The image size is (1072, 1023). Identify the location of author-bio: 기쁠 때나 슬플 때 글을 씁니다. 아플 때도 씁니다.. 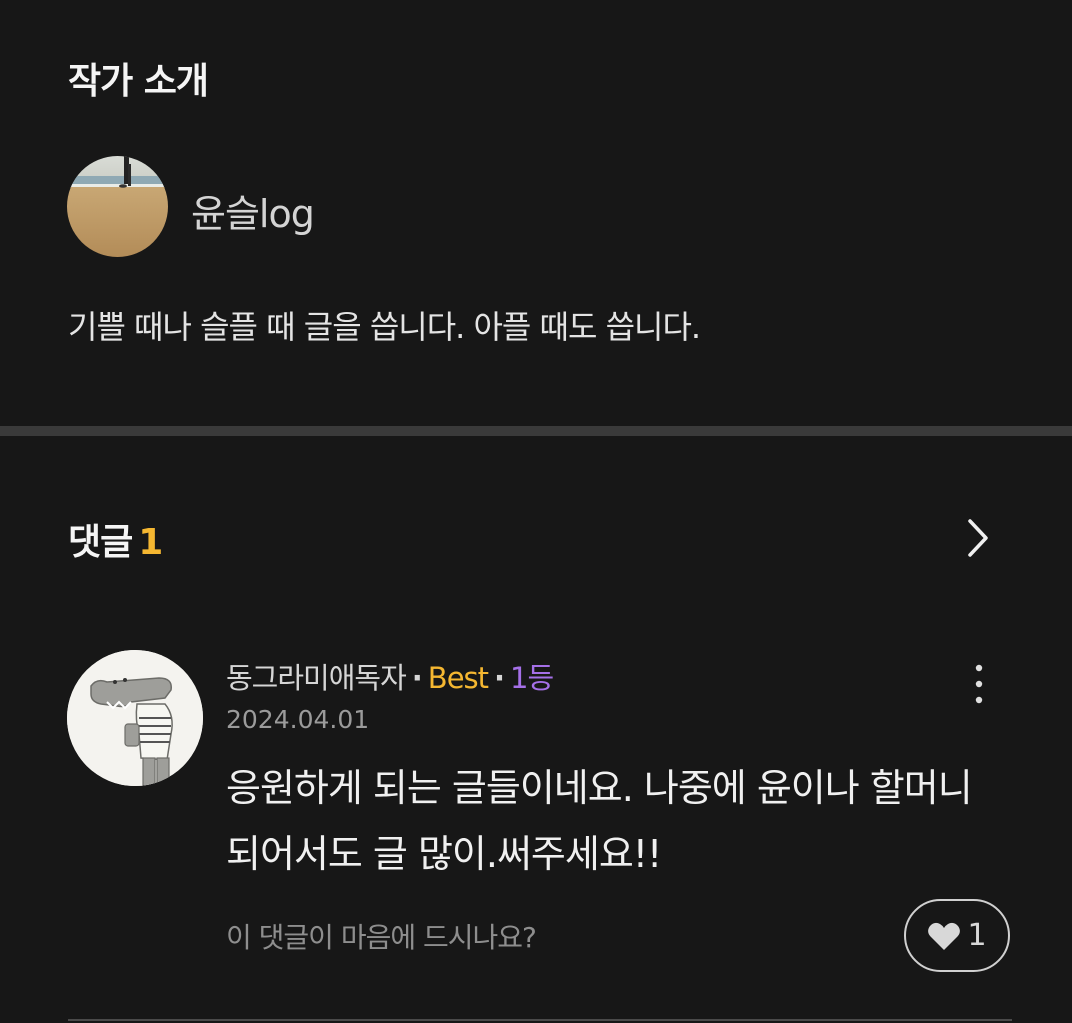
(384, 327).